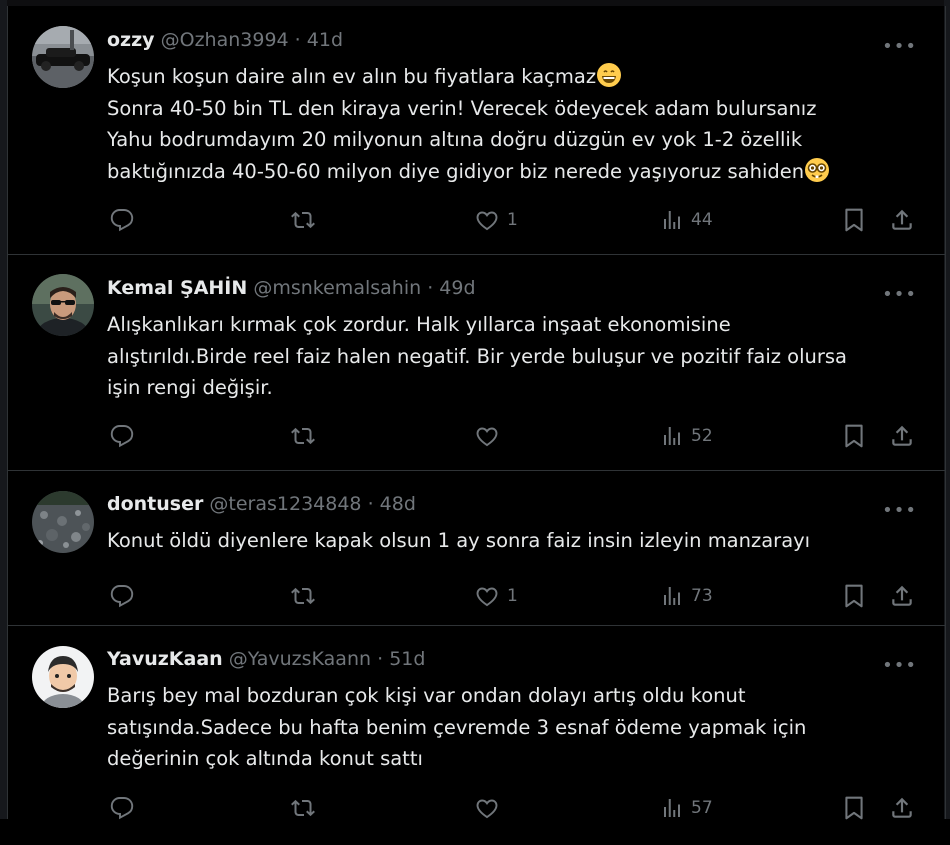 This screenshot has width=950, height=845. What do you see at coordinates (517, 436) in the screenshot?
I see `tweet-actions: 52` at bounding box center [517, 436].